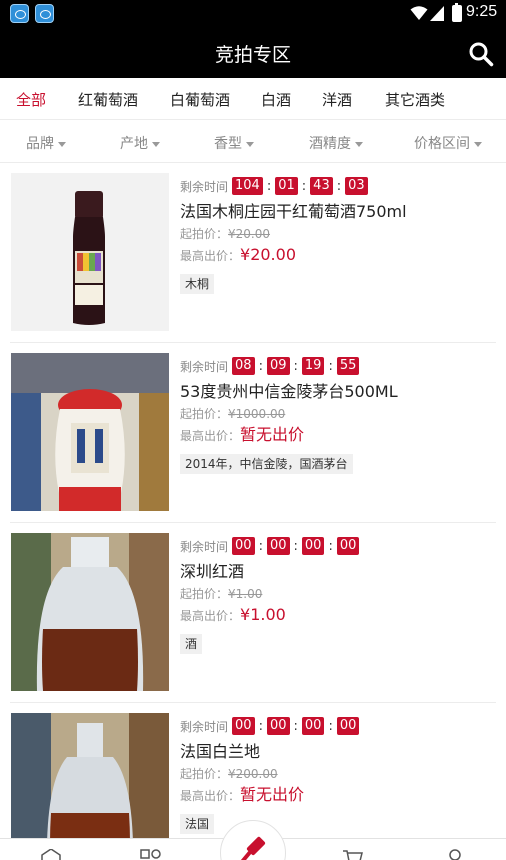 This screenshot has width=506, height=860. What do you see at coordinates (253, 848) in the screenshot?
I see `gavel-icon` at bounding box center [253, 848].